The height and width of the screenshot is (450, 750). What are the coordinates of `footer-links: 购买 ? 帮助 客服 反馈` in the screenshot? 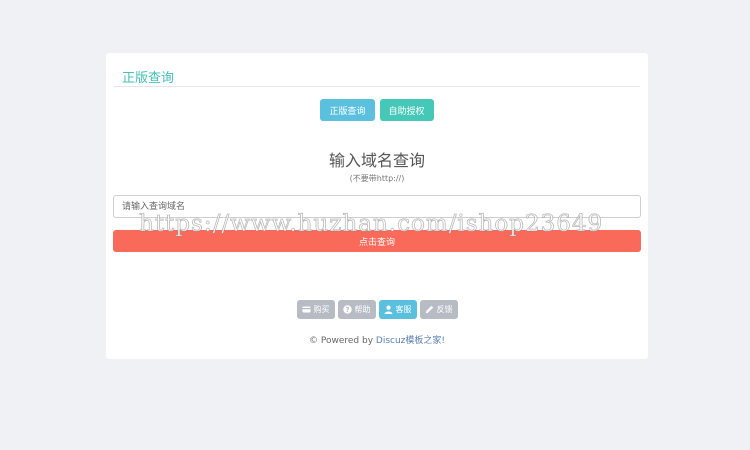 It's located at (377, 309).